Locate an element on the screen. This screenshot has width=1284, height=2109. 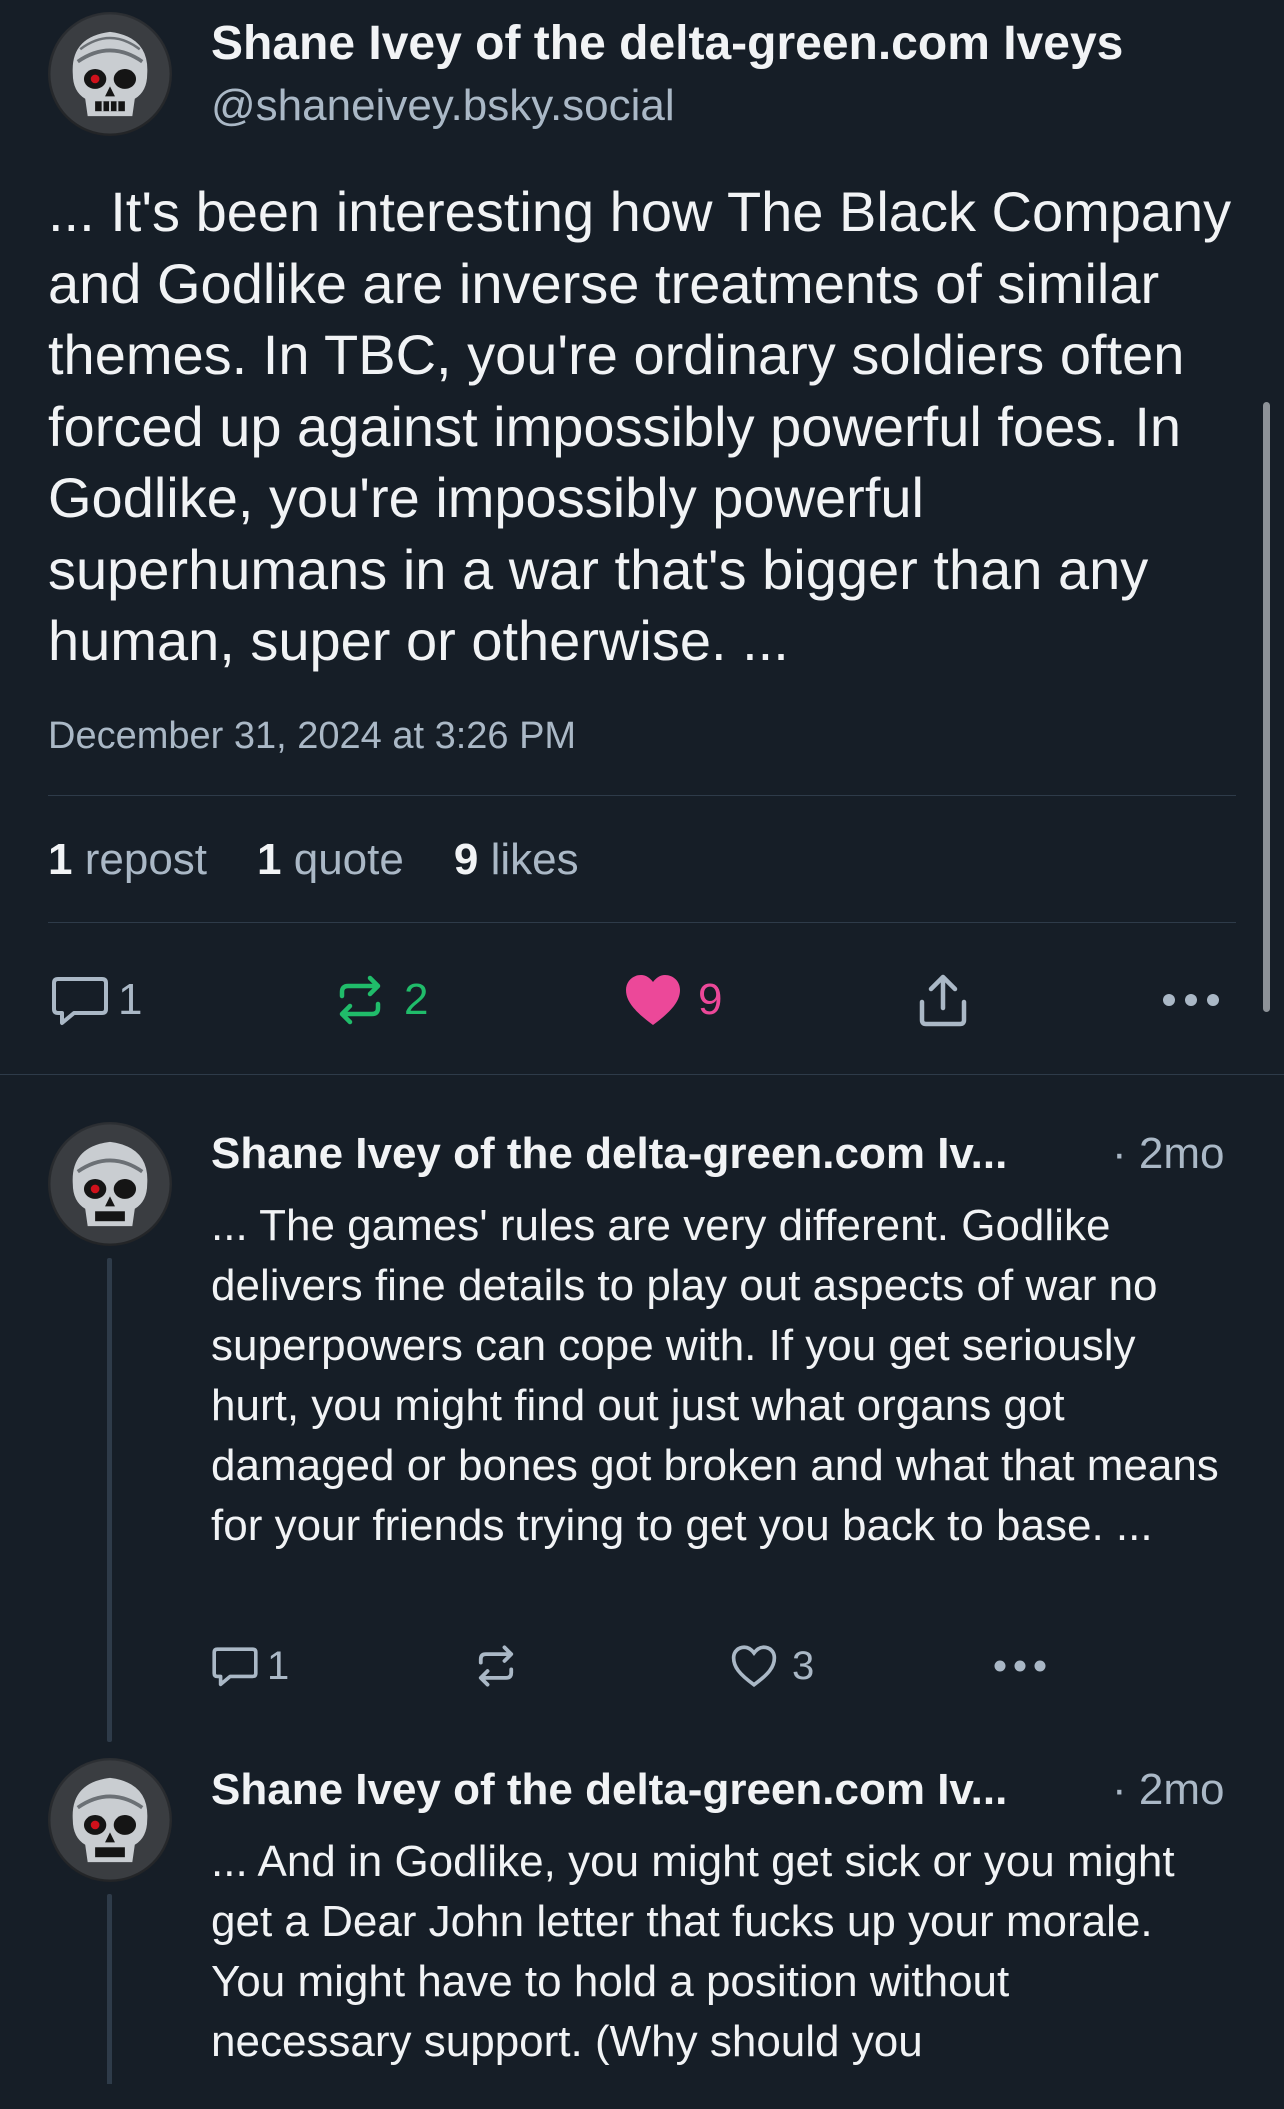
quotes-stat: 1 quote is located at coordinates (330, 860).